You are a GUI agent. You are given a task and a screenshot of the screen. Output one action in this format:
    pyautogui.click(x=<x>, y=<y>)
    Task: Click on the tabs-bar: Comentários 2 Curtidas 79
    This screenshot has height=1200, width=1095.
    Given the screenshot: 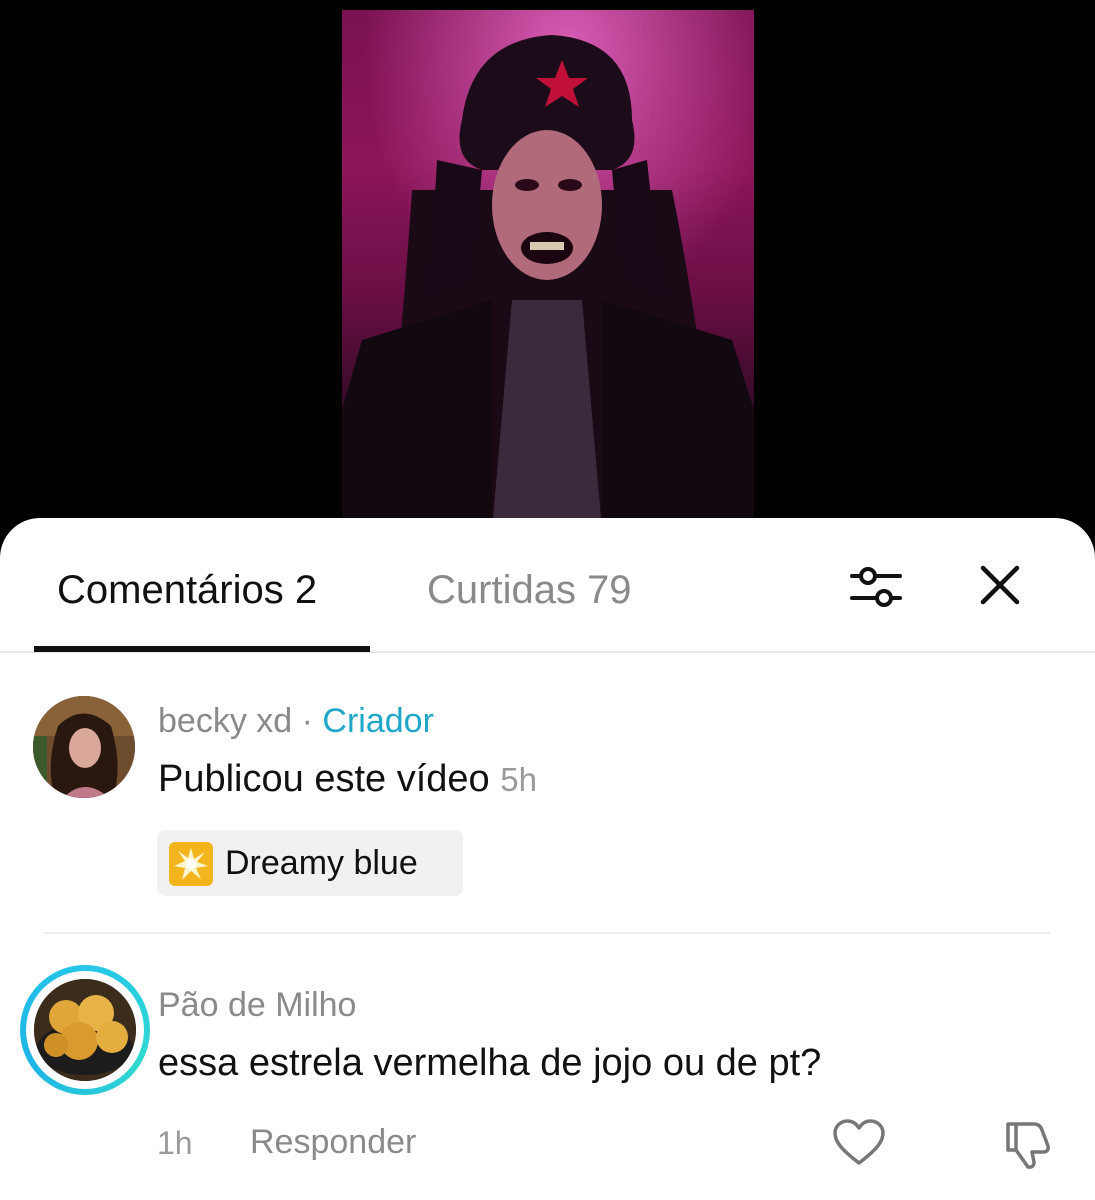 What is the action you would take?
    pyautogui.click(x=547, y=585)
    